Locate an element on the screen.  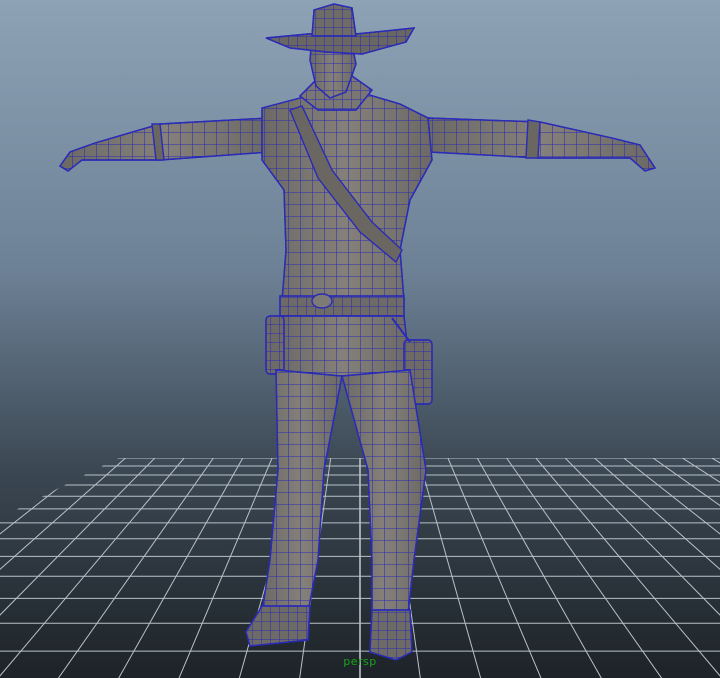
right-leg is located at coordinates (384, 493).